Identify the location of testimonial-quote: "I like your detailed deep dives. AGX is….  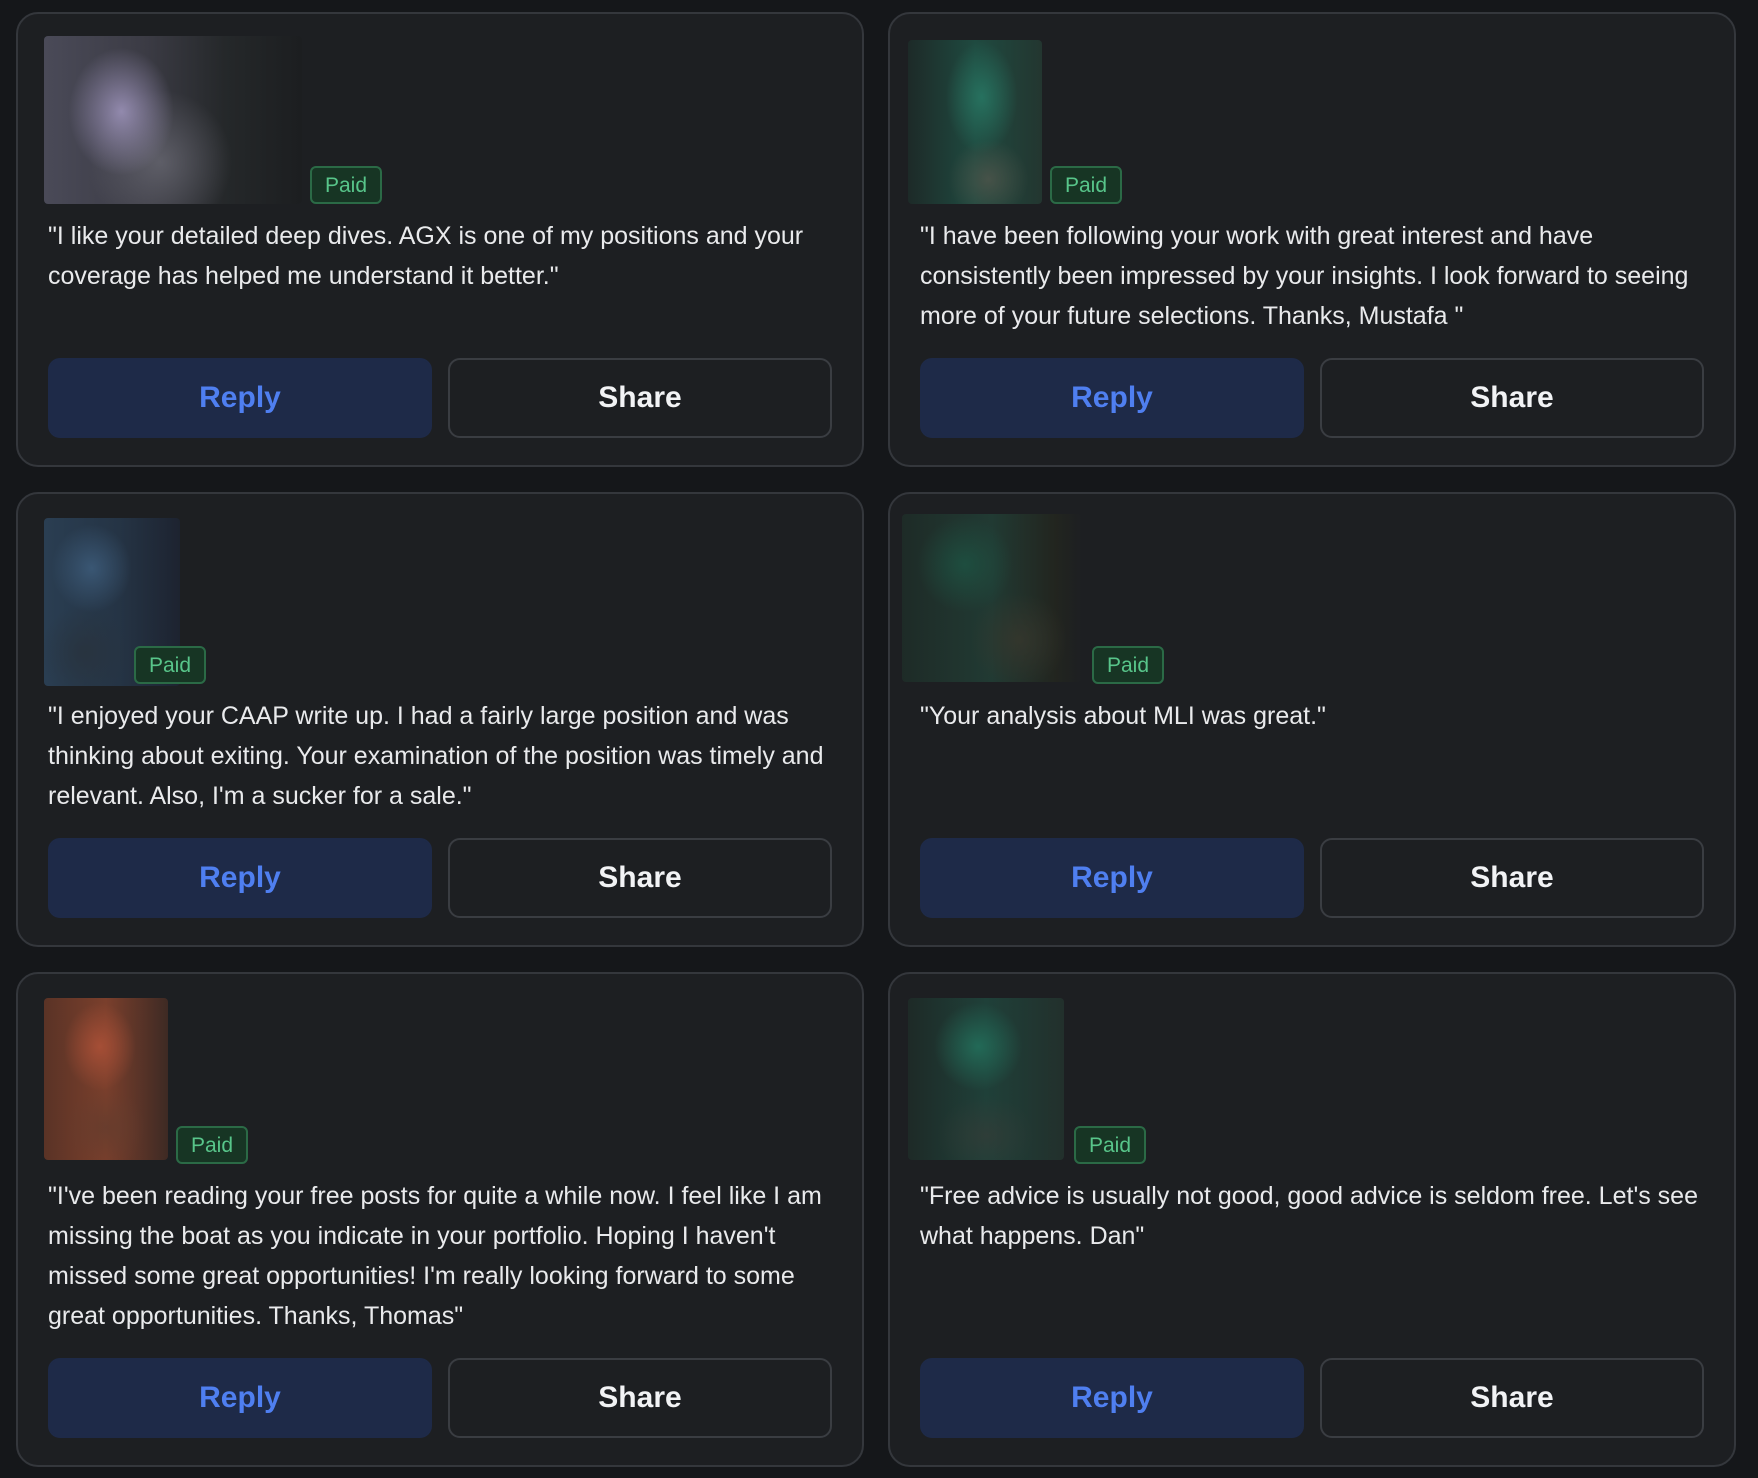
(426, 256).